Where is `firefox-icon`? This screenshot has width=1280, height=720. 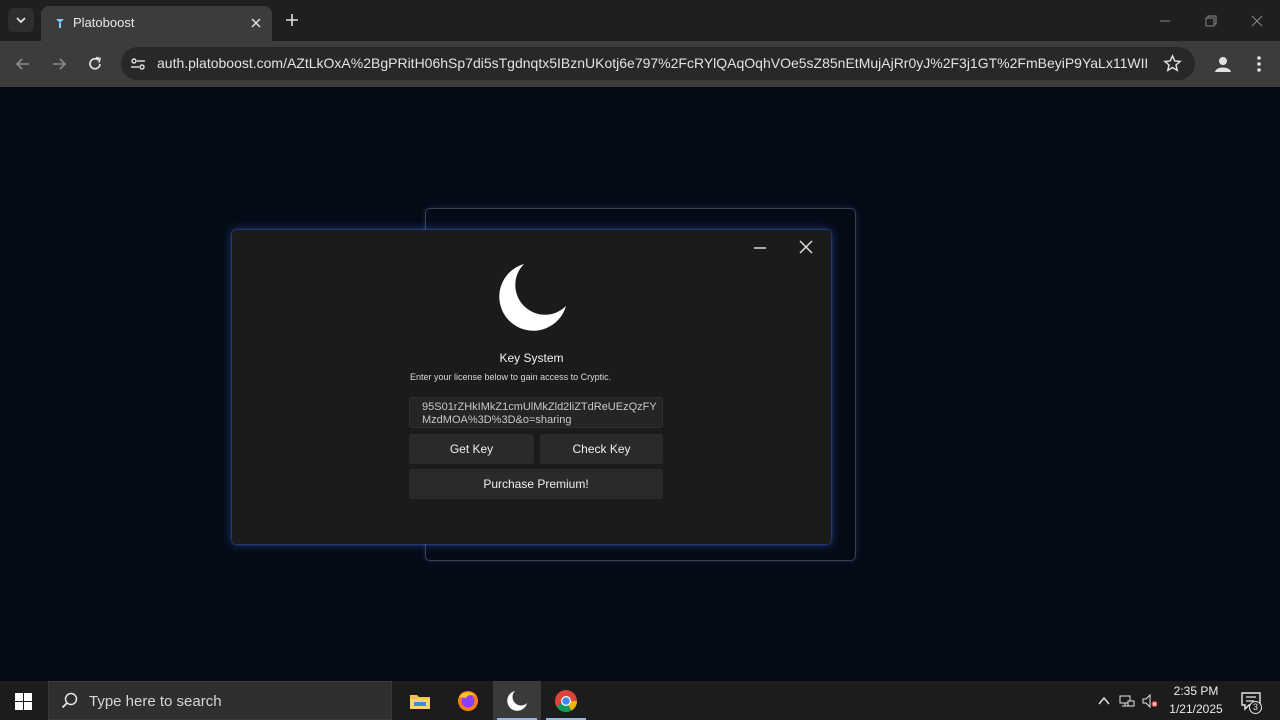
firefox-icon is located at coordinates (468, 701).